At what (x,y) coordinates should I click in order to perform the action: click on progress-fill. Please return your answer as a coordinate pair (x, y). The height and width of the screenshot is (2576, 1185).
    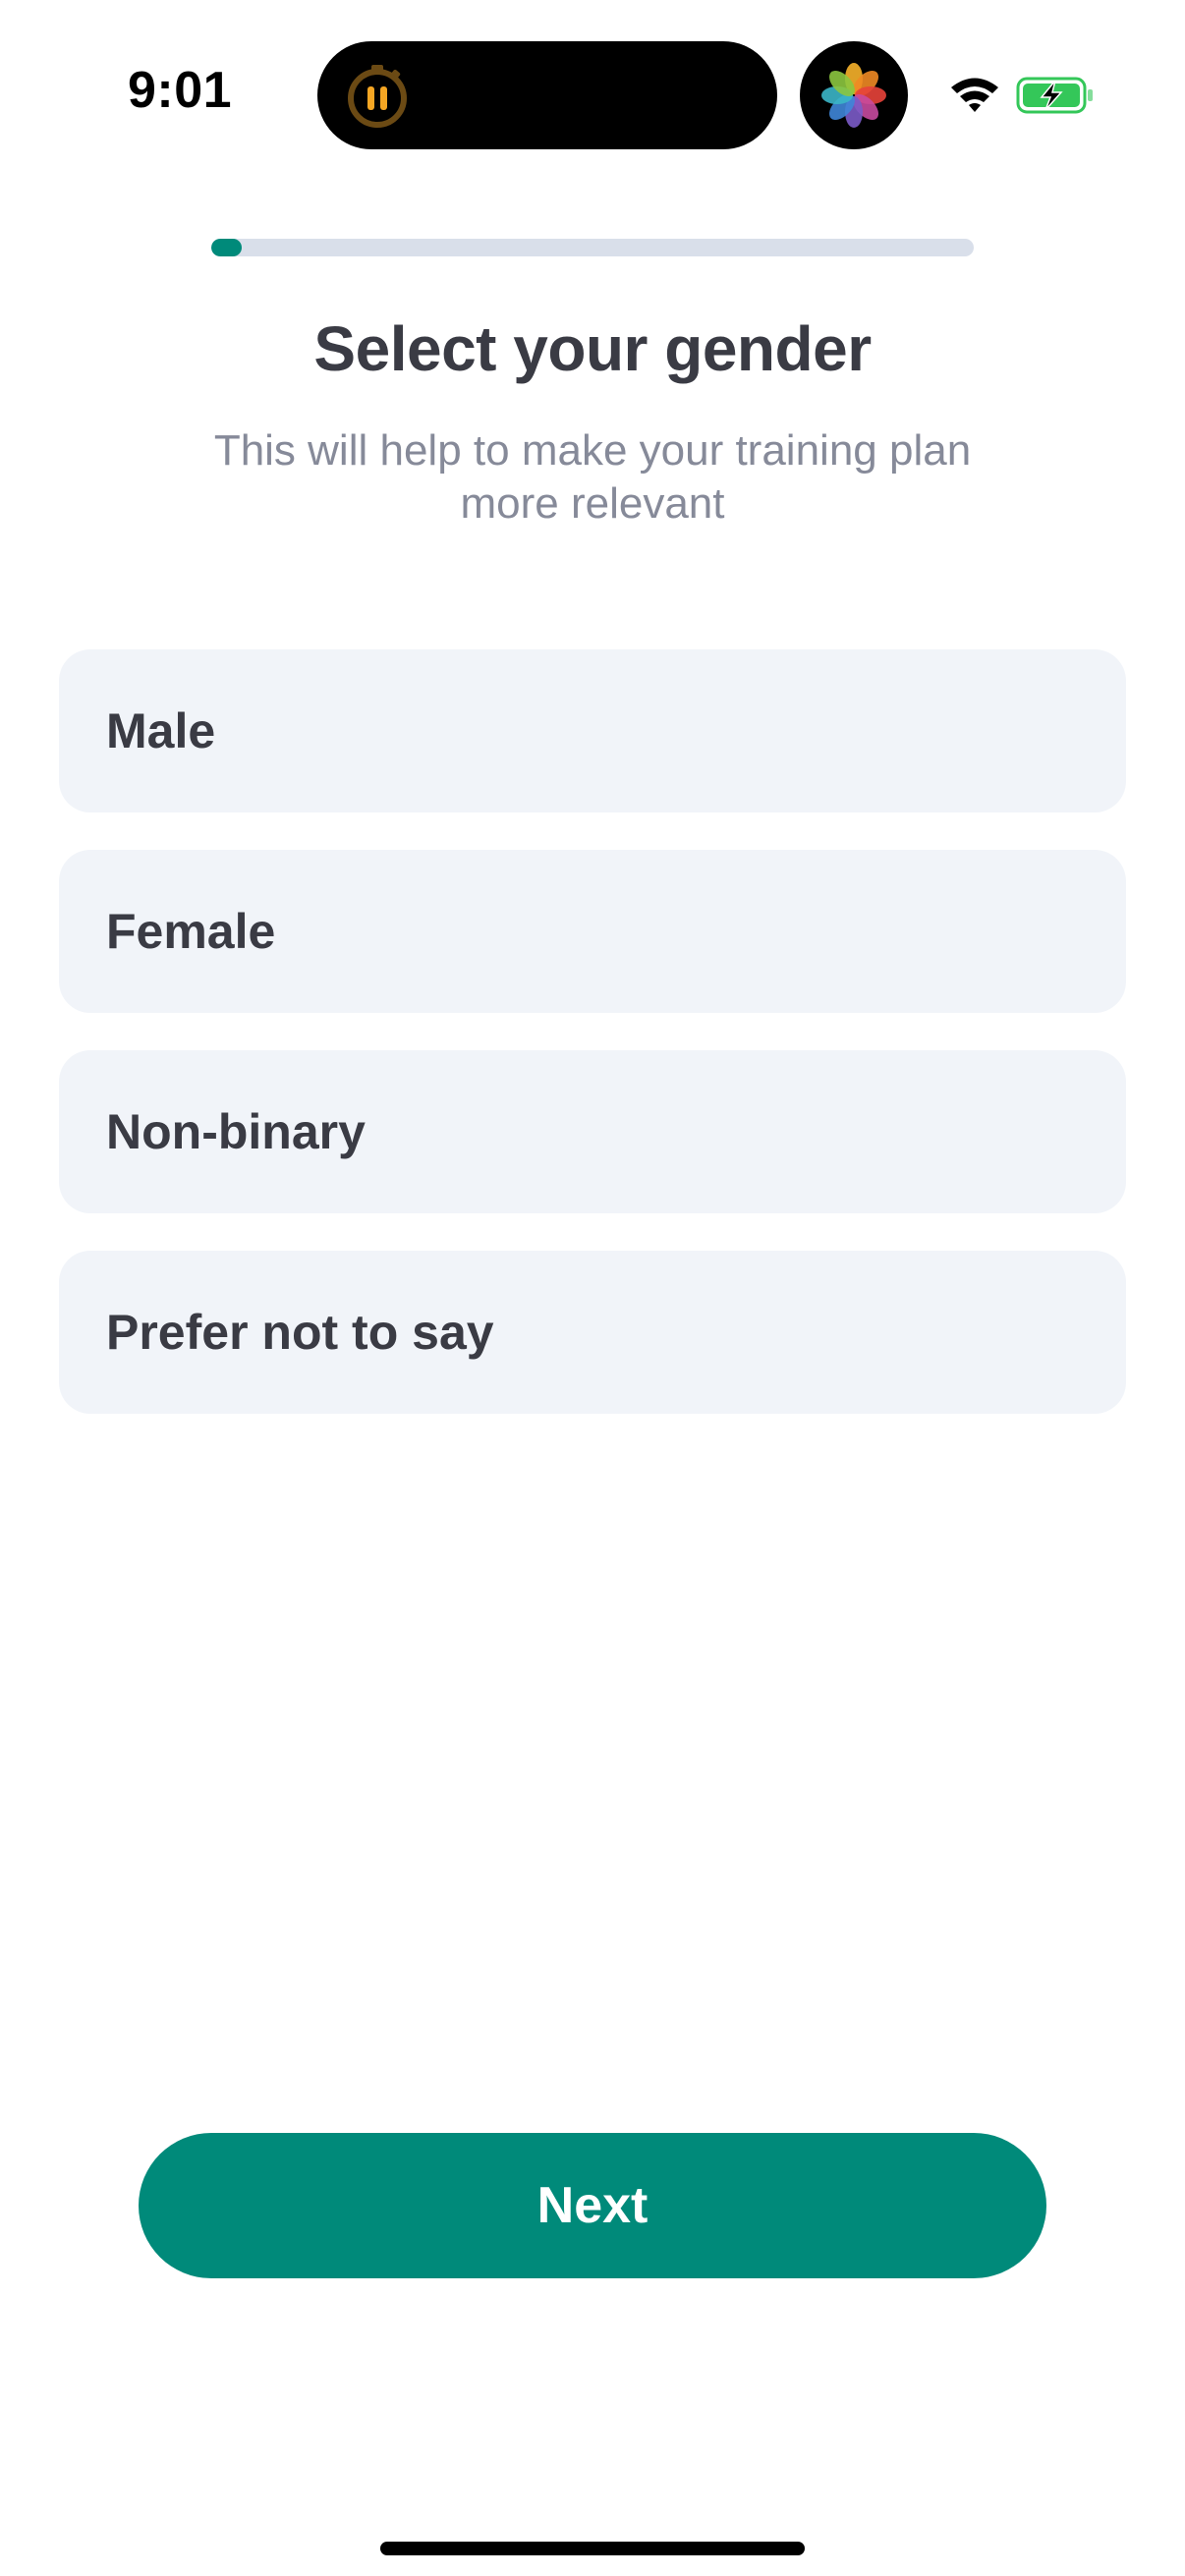
    Looking at the image, I should click on (227, 247).